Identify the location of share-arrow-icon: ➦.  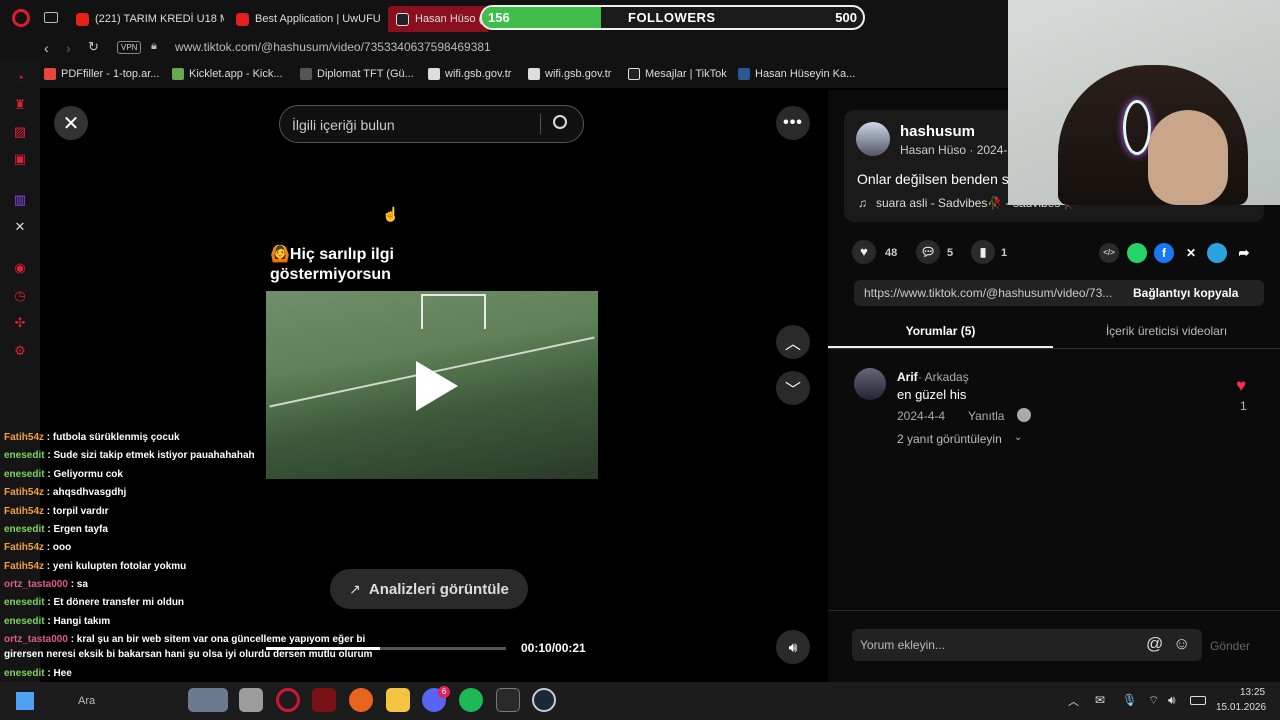
(1244, 253).